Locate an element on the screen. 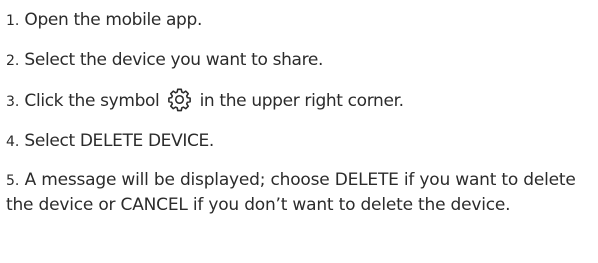 This screenshot has height=263, width=598. step-text-after-icon: in the upper right corner. is located at coordinates (302, 101).